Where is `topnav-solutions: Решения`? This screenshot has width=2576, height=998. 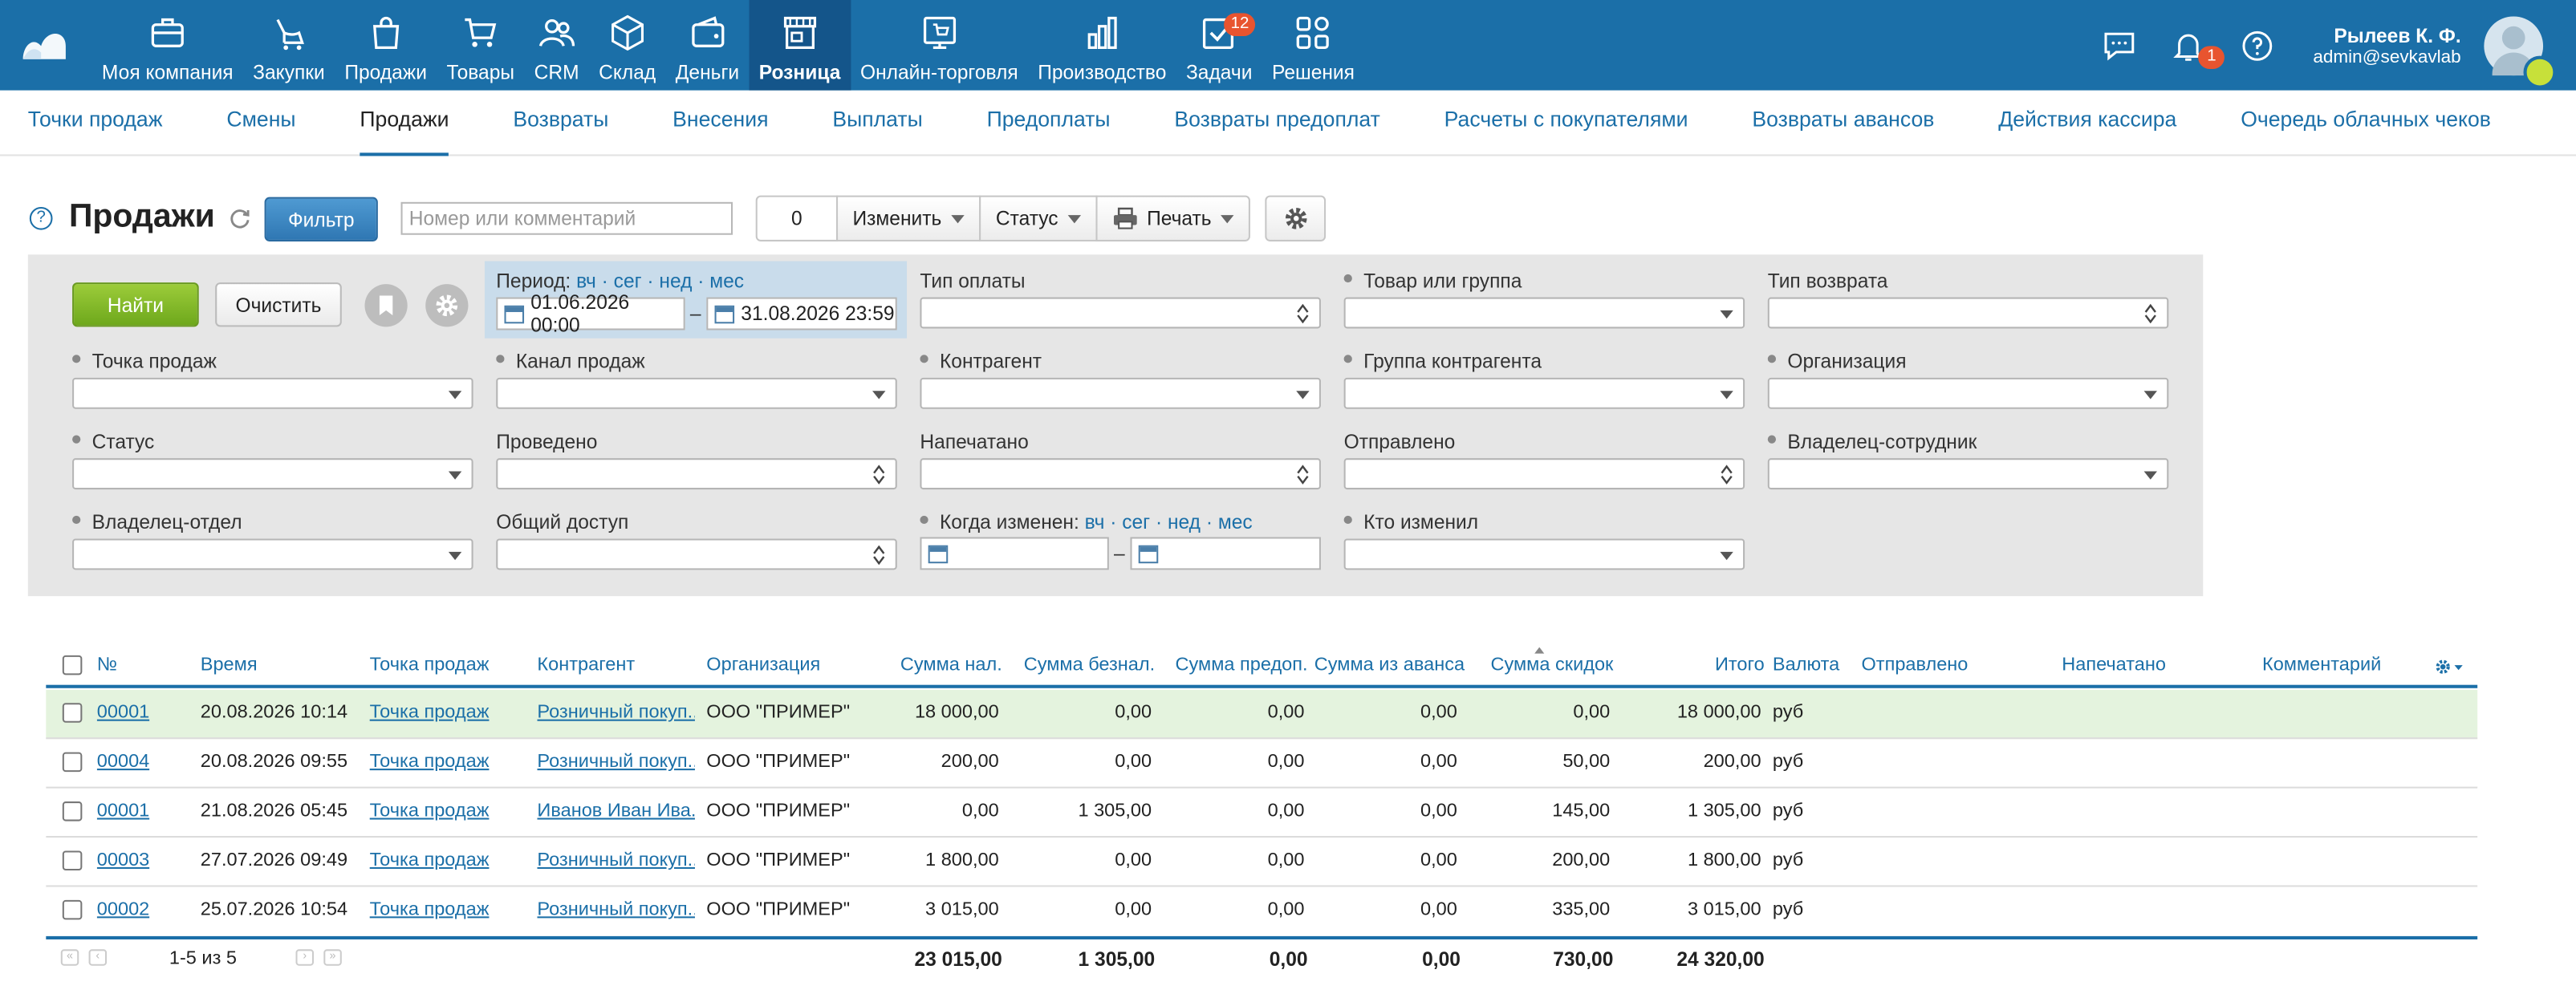
topnav-solutions: Решения is located at coordinates (1314, 45).